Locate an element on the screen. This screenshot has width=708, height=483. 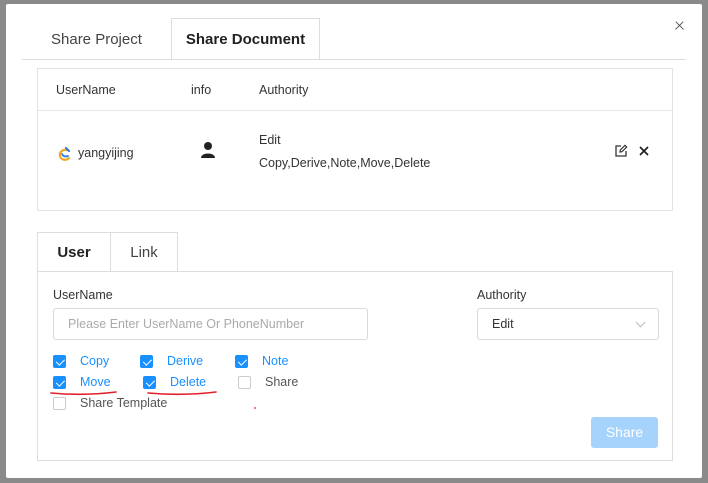
person-icon is located at coordinates (208, 150).